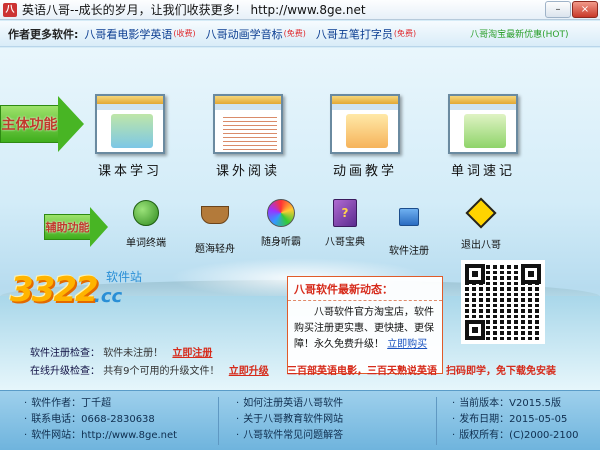 The height and width of the screenshot is (450, 600). I want to click on tool-dictionary-label: 八哥宝典, so click(345, 240).